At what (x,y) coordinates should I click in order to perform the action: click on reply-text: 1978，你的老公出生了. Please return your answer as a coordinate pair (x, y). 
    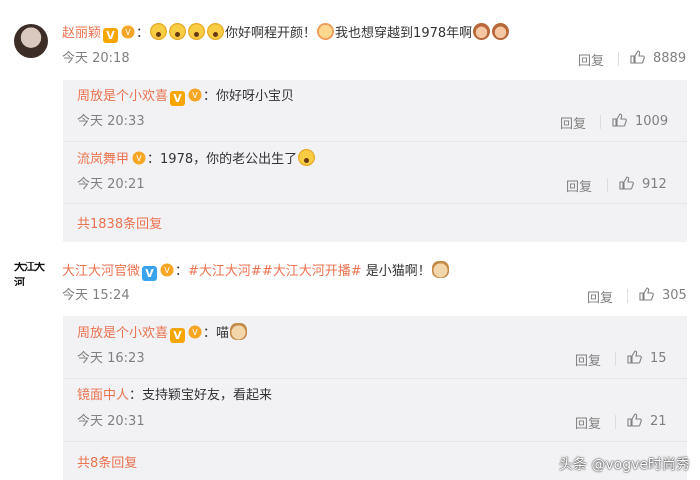
    Looking at the image, I should click on (229, 159).